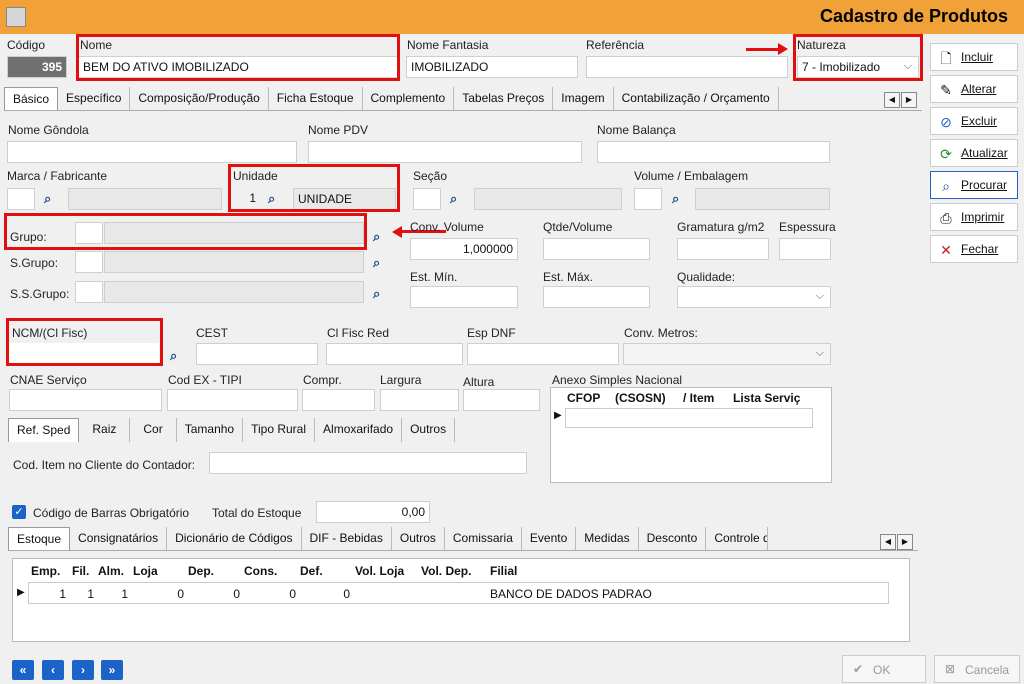 This screenshot has height=684, width=1024. I want to click on espessura-field, so click(805, 249).